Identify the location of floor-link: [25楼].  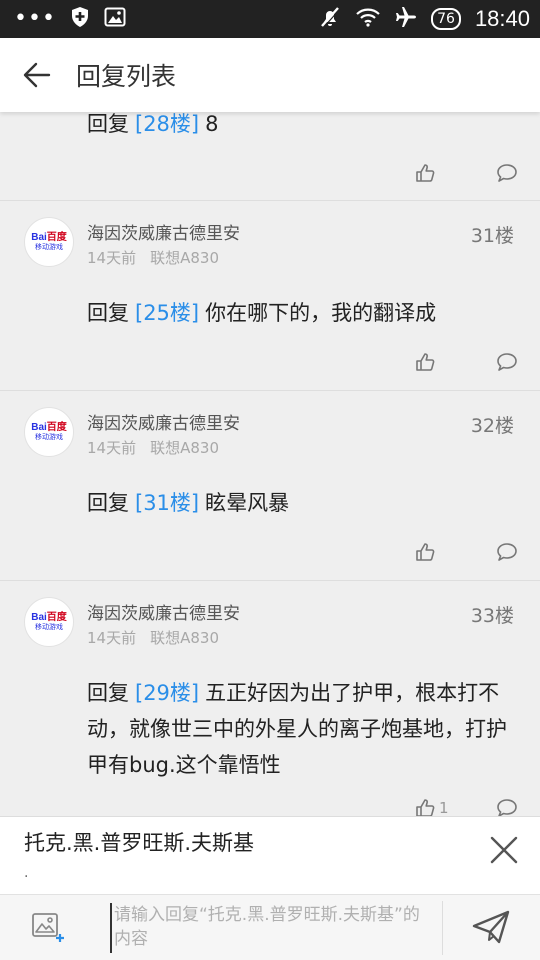
(167, 313).